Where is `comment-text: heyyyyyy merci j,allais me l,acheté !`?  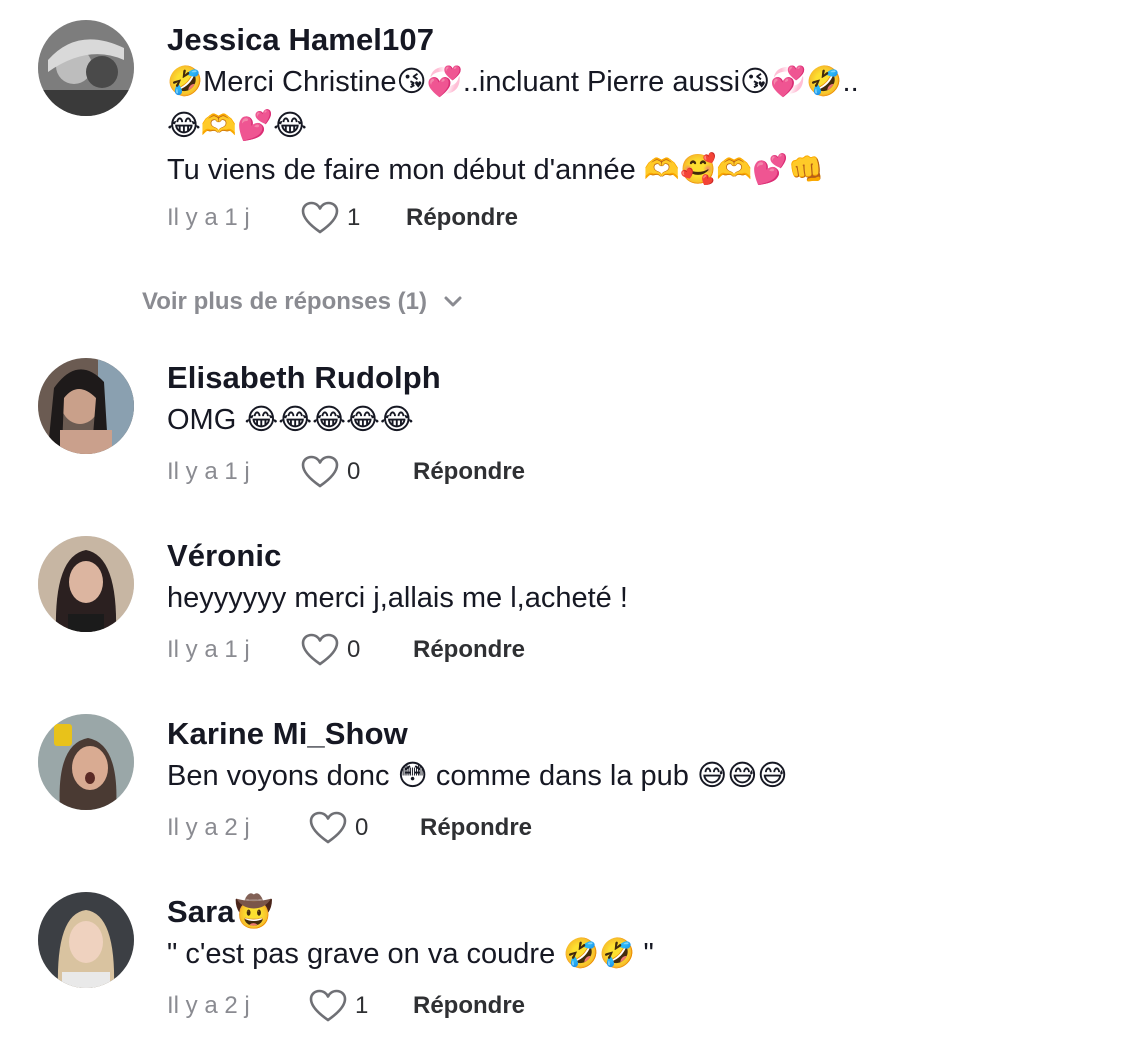
comment-text: heyyyyyy merci j,allais me l,acheté ! is located at coordinates (397, 598).